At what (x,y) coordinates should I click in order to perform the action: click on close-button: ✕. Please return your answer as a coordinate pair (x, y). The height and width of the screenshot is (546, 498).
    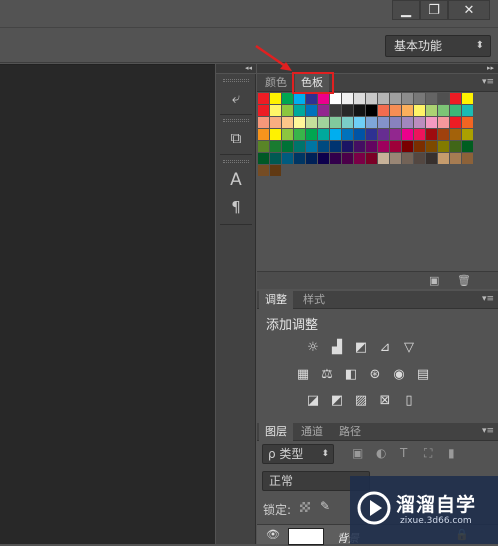
    Looking at the image, I should click on (469, 10).